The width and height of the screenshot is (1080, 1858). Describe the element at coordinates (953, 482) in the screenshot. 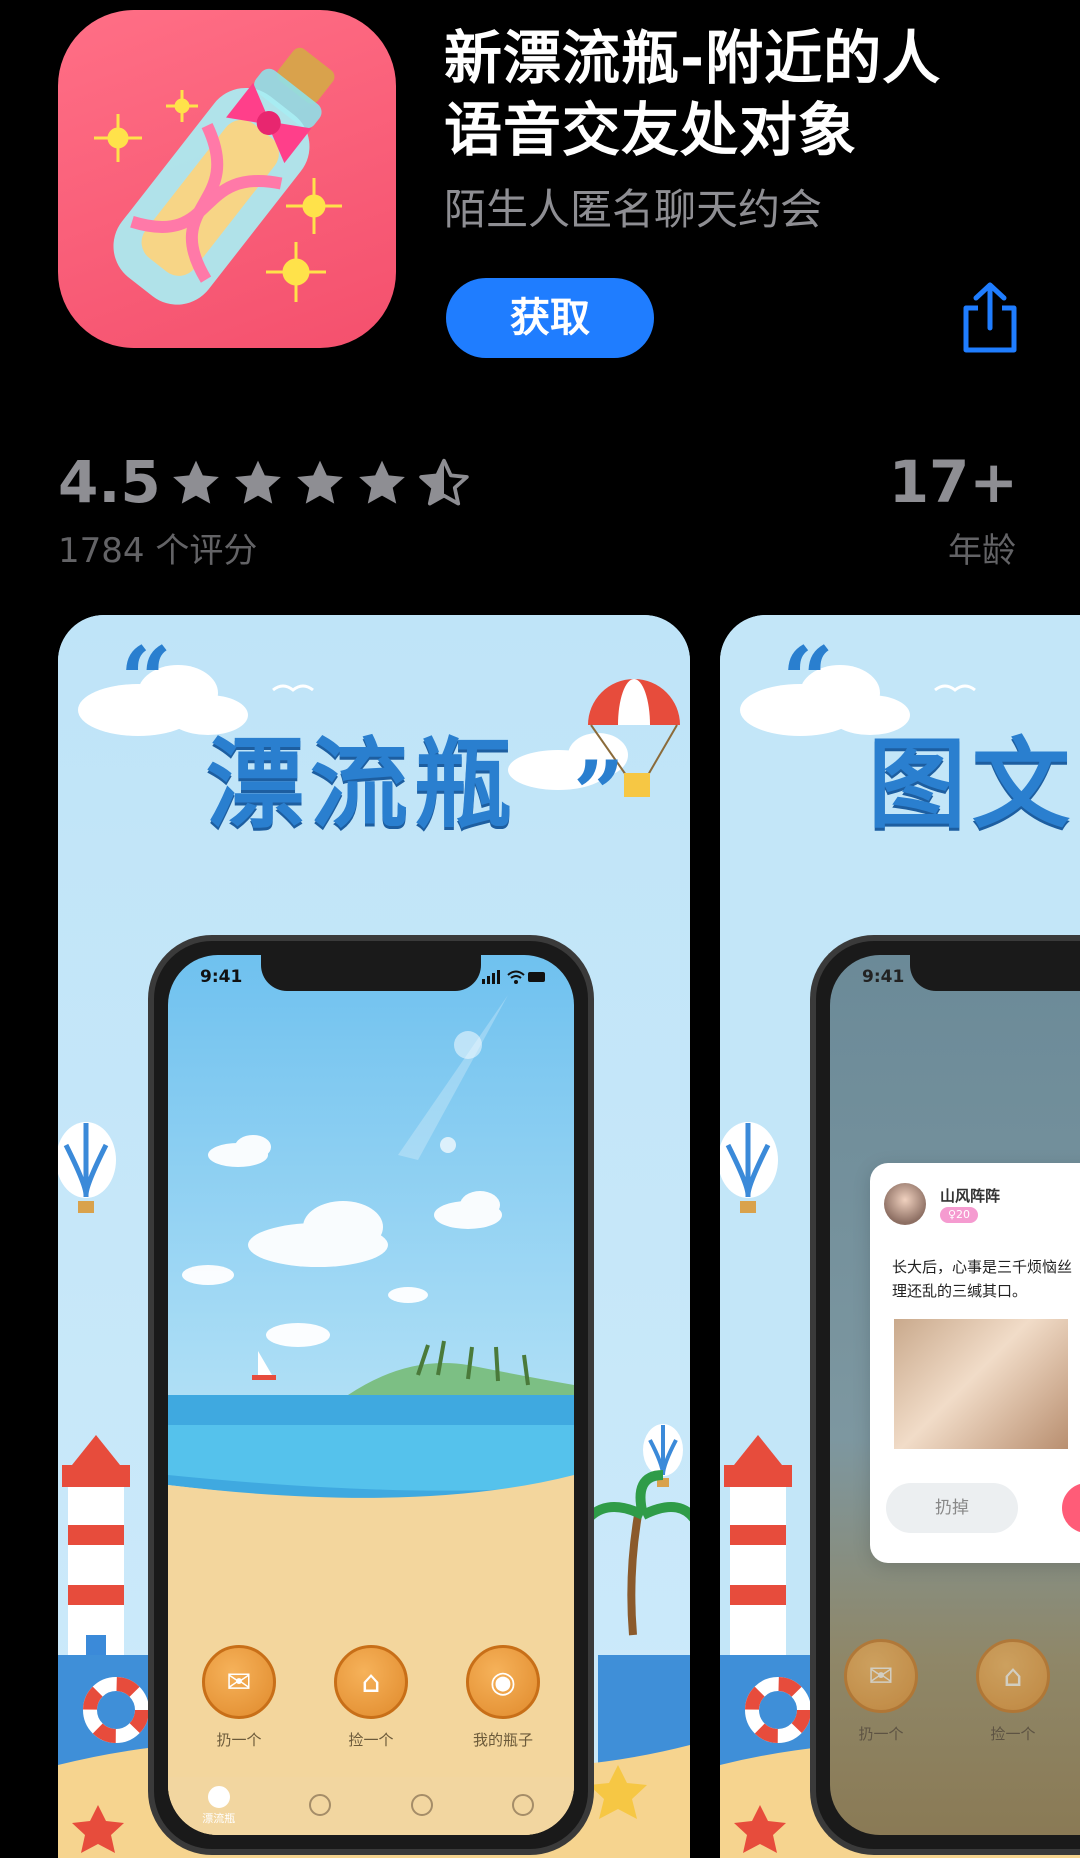

I see `age-rating-value: 17+` at that location.